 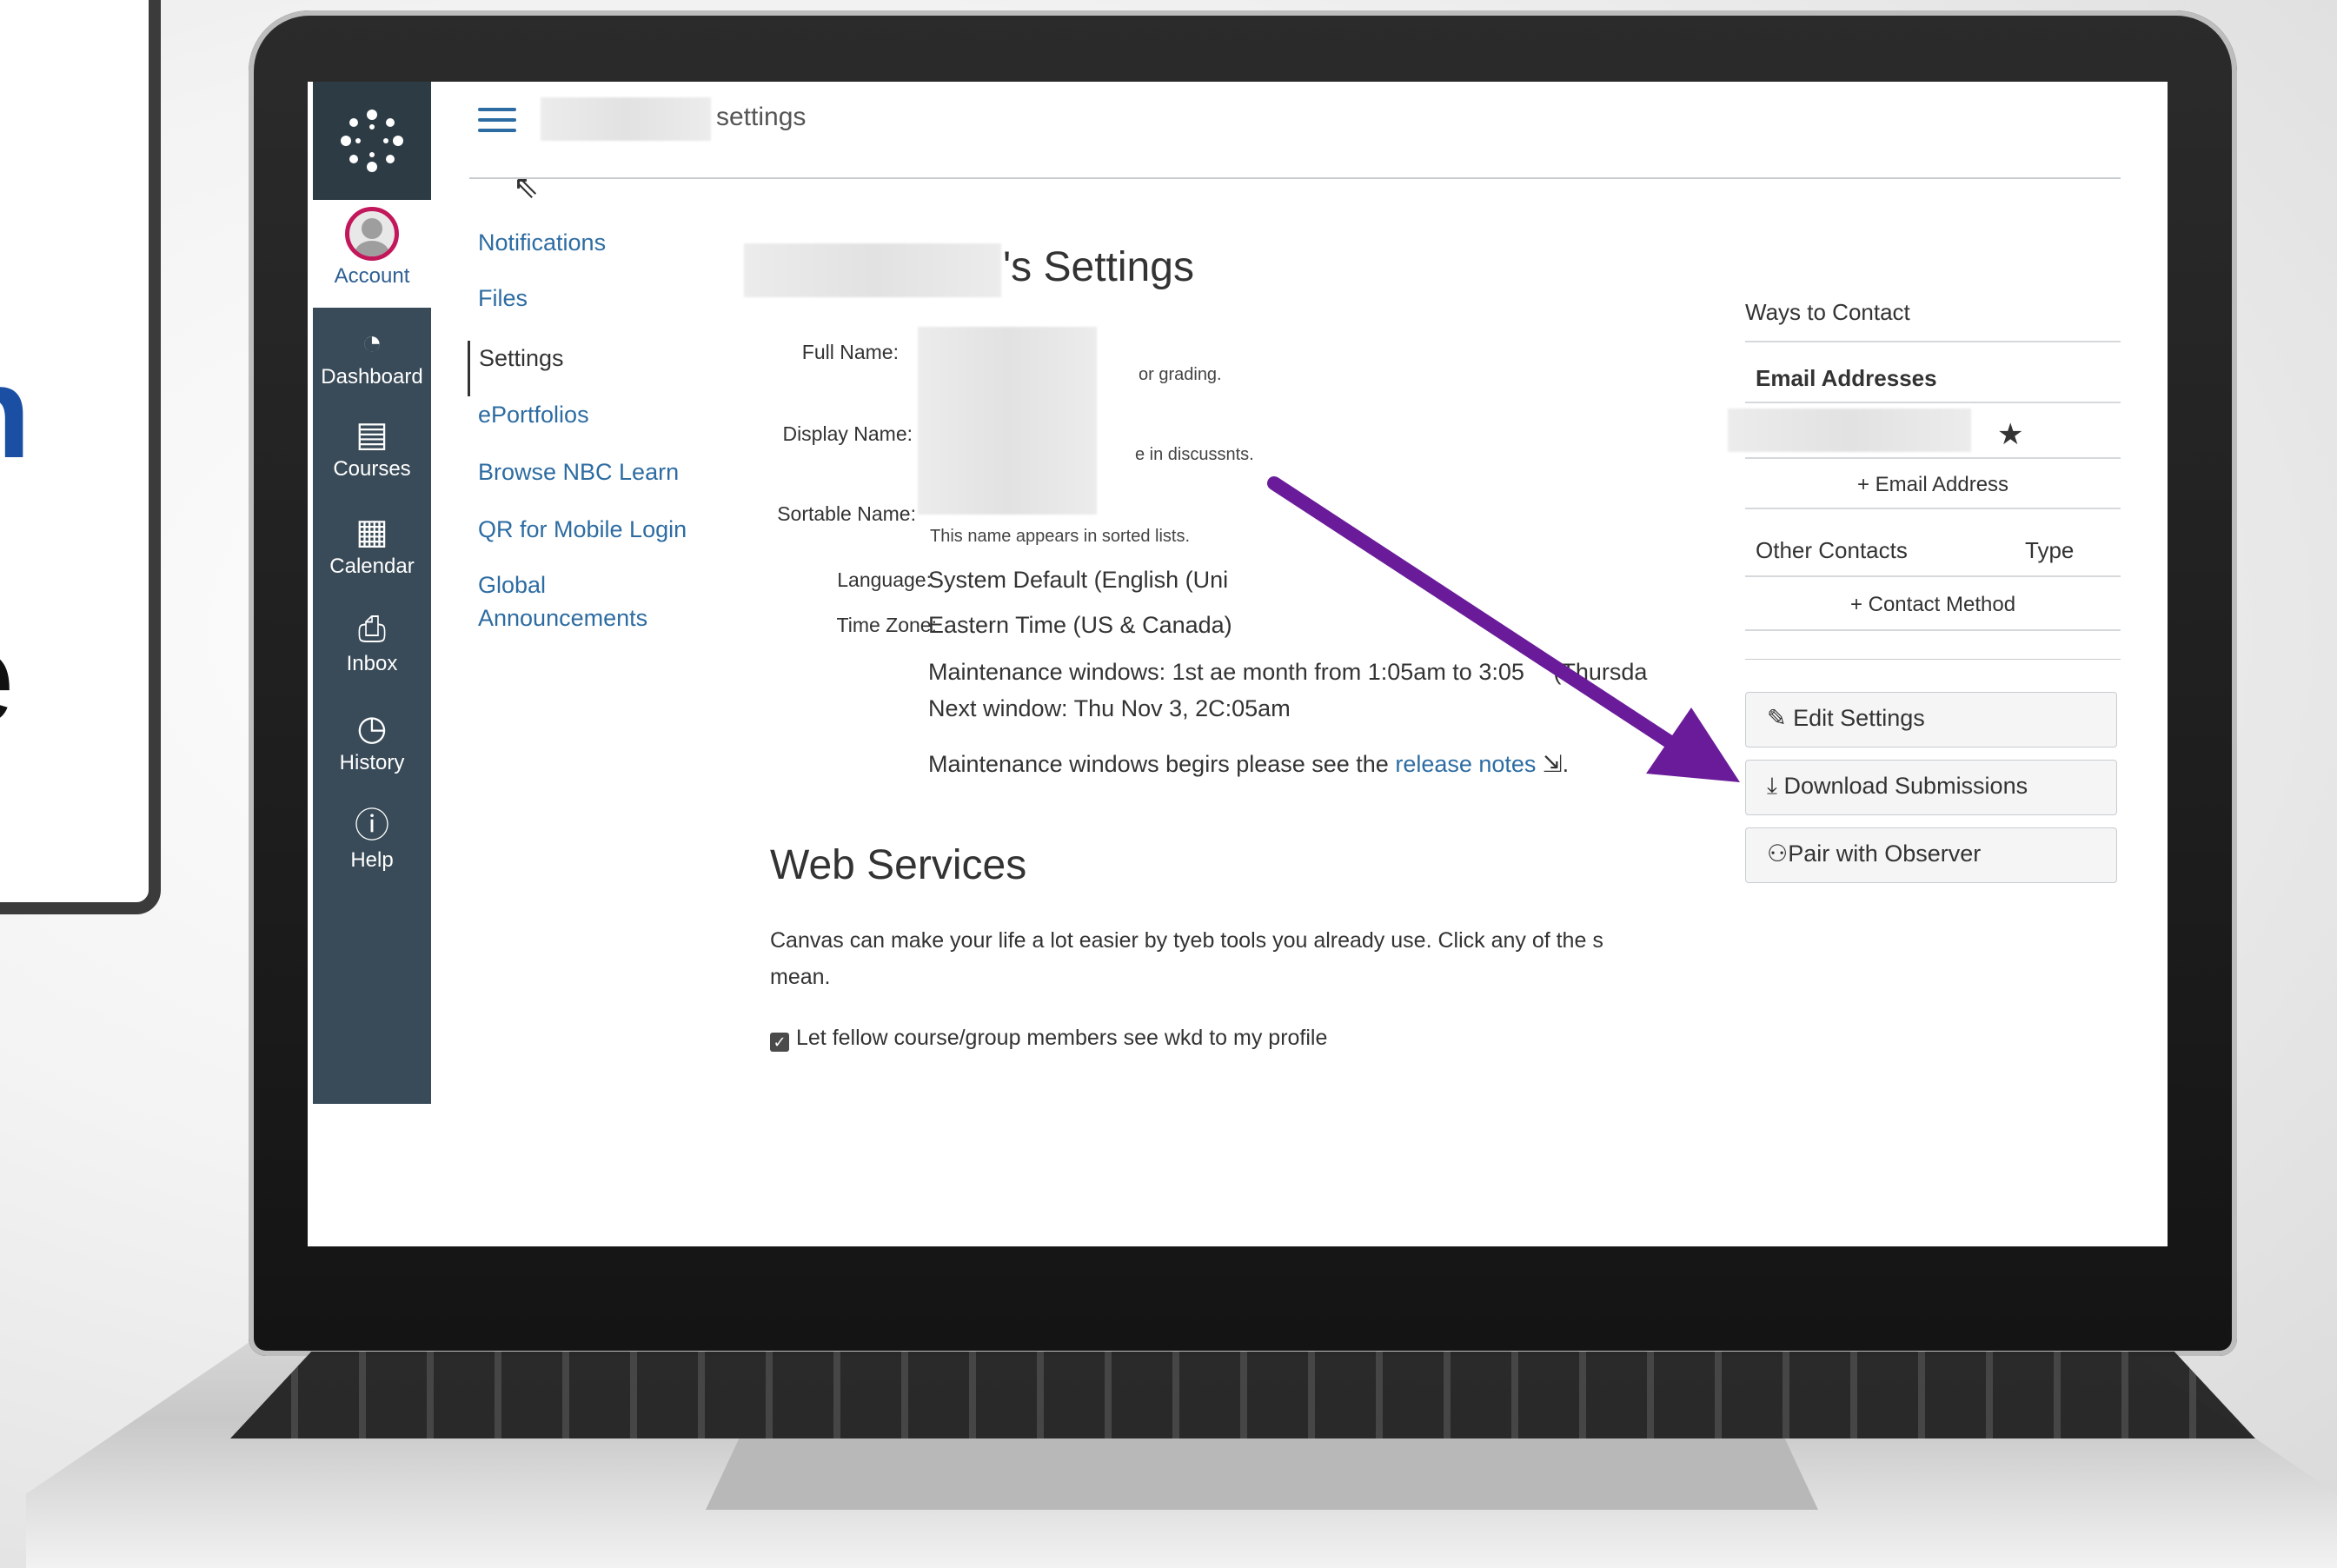 I want to click on card-text-3: e, so click(x=8, y=677).